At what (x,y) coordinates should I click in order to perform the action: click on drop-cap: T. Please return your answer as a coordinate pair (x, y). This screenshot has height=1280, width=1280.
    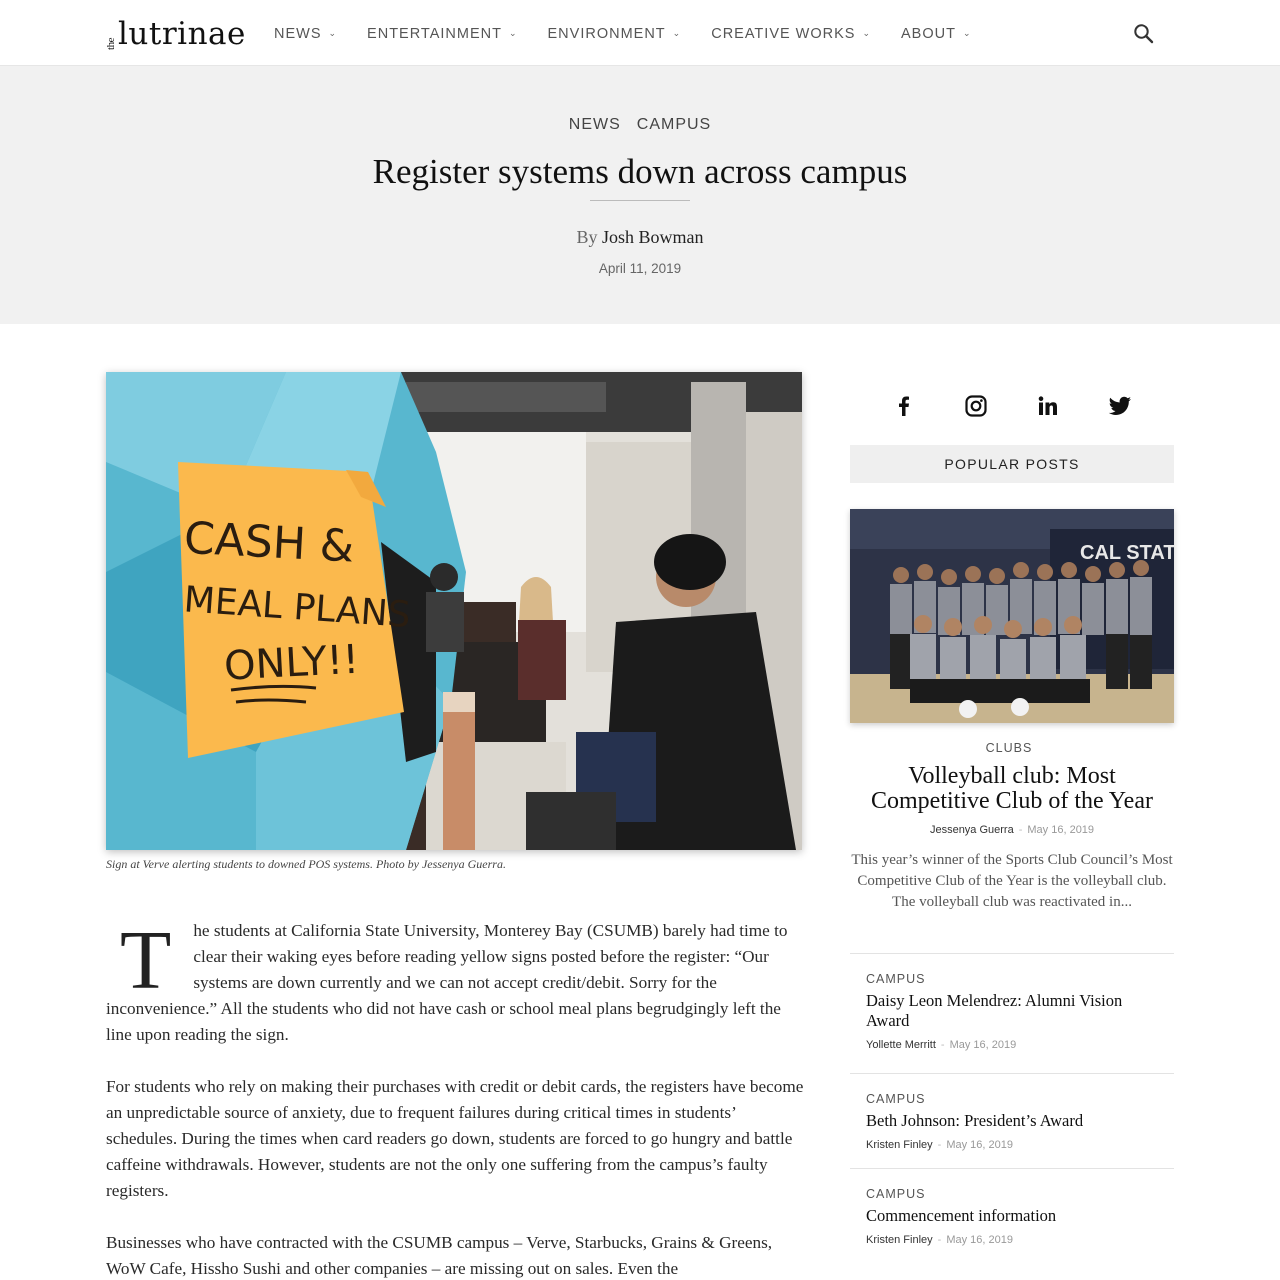
    Looking at the image, I should click on (146, 960).